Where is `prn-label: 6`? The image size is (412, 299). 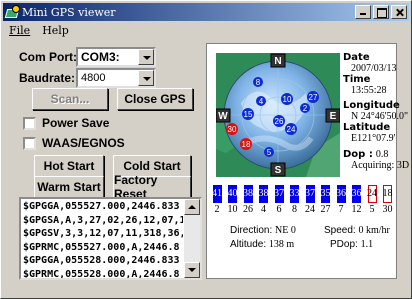
prn-label: 6 is located at coordinates (279, 209).